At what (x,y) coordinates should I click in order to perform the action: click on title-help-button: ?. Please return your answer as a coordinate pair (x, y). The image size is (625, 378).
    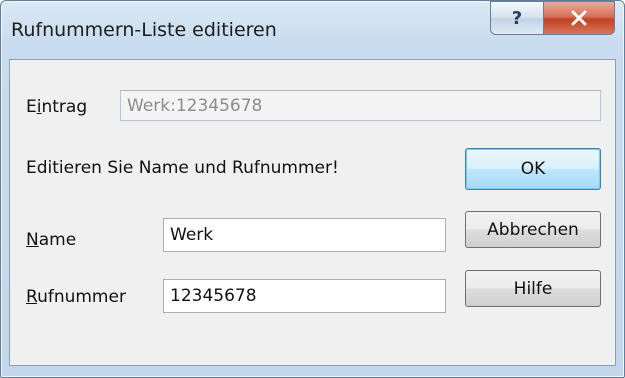
    Looking at the image, I should click on (517, 18).